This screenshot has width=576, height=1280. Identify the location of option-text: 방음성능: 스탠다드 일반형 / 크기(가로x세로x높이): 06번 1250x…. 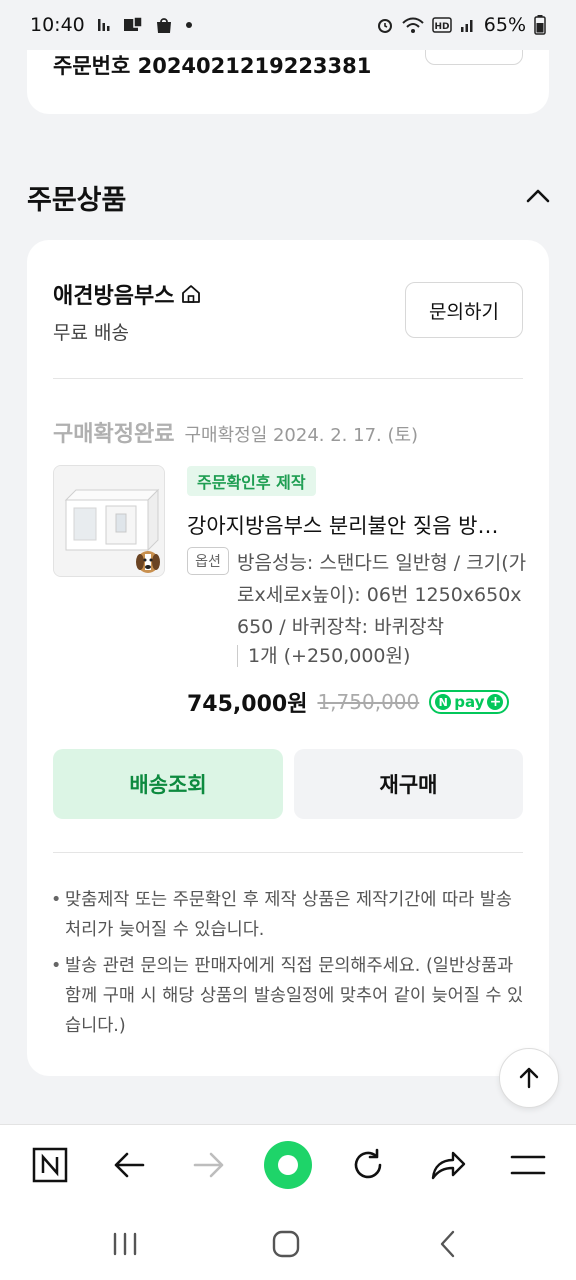
(382, 595).